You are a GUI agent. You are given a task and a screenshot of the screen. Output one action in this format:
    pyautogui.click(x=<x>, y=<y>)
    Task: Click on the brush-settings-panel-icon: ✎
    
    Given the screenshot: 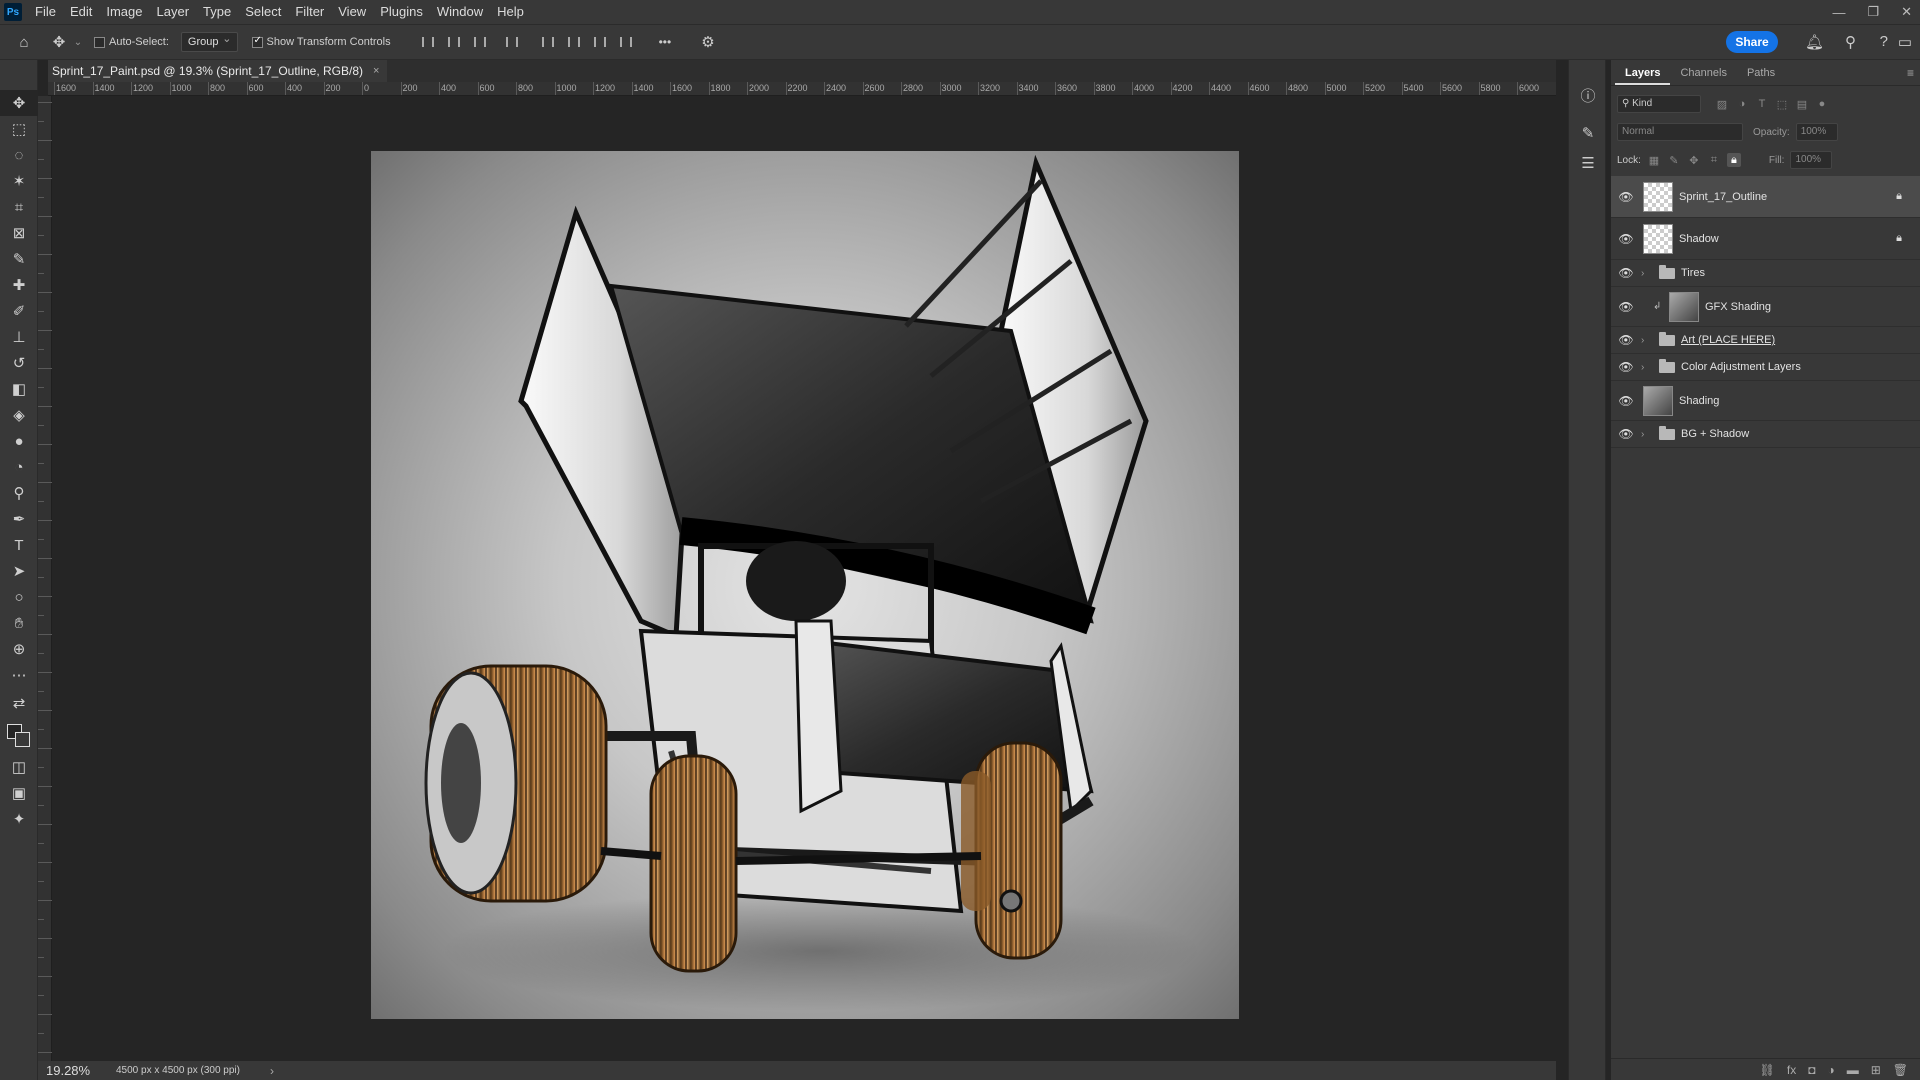 What is the action you would take?
    pyautogui.click(x=1588, y=133)
    